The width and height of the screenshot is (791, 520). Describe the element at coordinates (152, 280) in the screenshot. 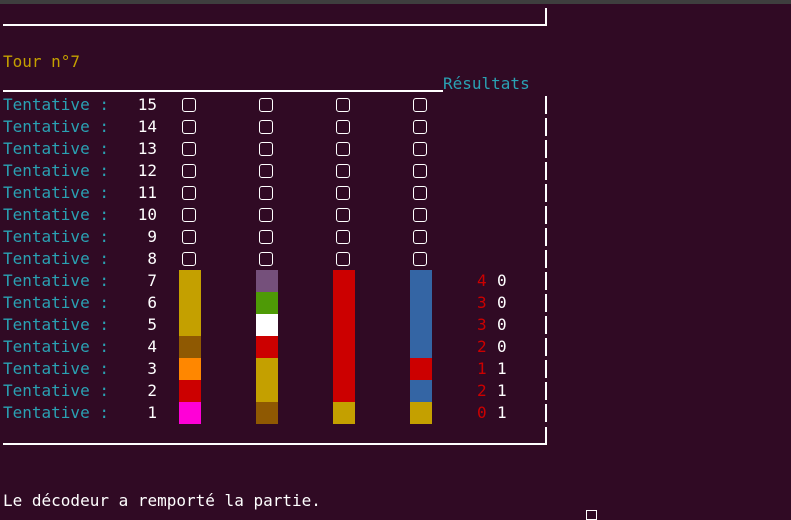

I see `attempt-number: 7` at that location.